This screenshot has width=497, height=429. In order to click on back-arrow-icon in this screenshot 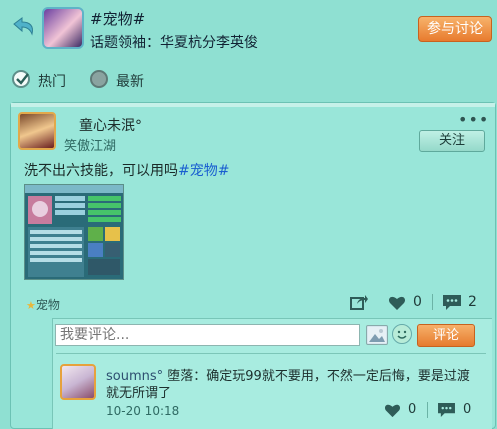, I will do `click(23, 26)`.